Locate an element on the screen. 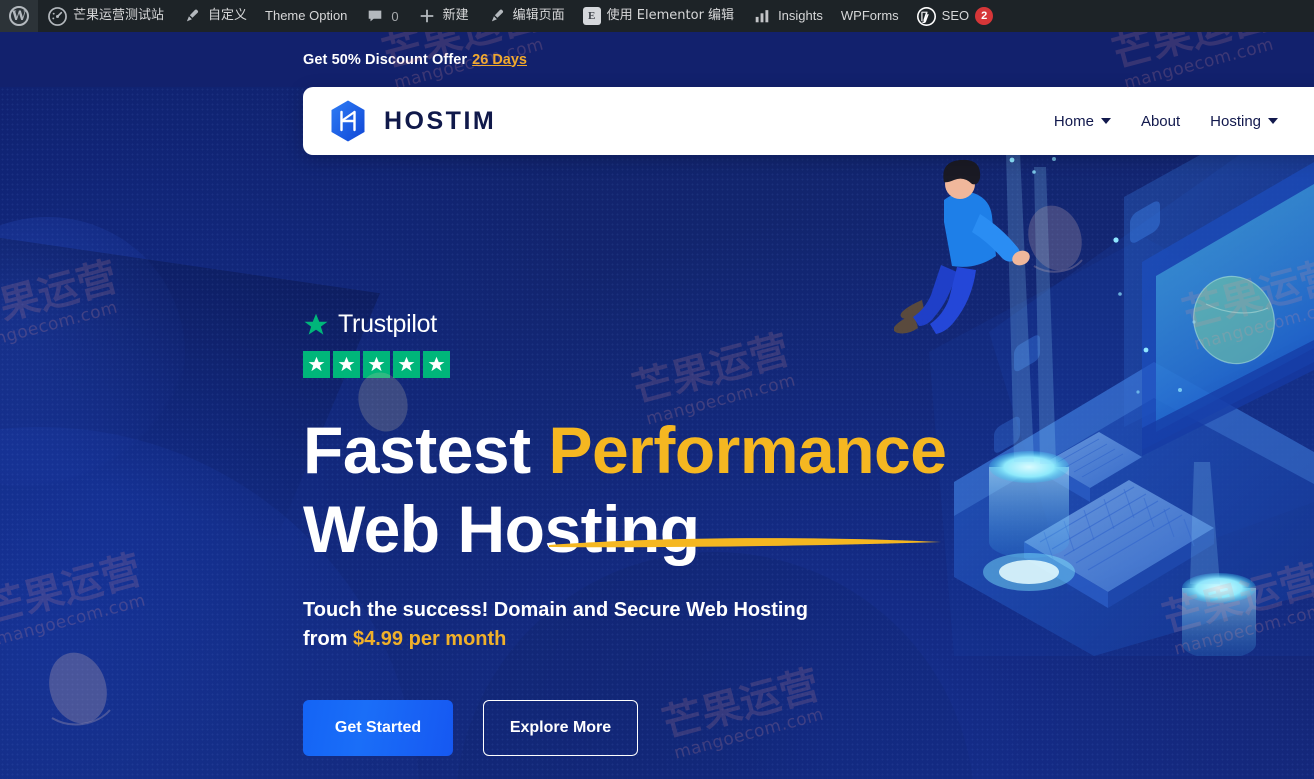 Image resolution: width=1314 pixels, height=779 pixels. admin-bar-item-insights: Insights is located at coordinates (787, 16).